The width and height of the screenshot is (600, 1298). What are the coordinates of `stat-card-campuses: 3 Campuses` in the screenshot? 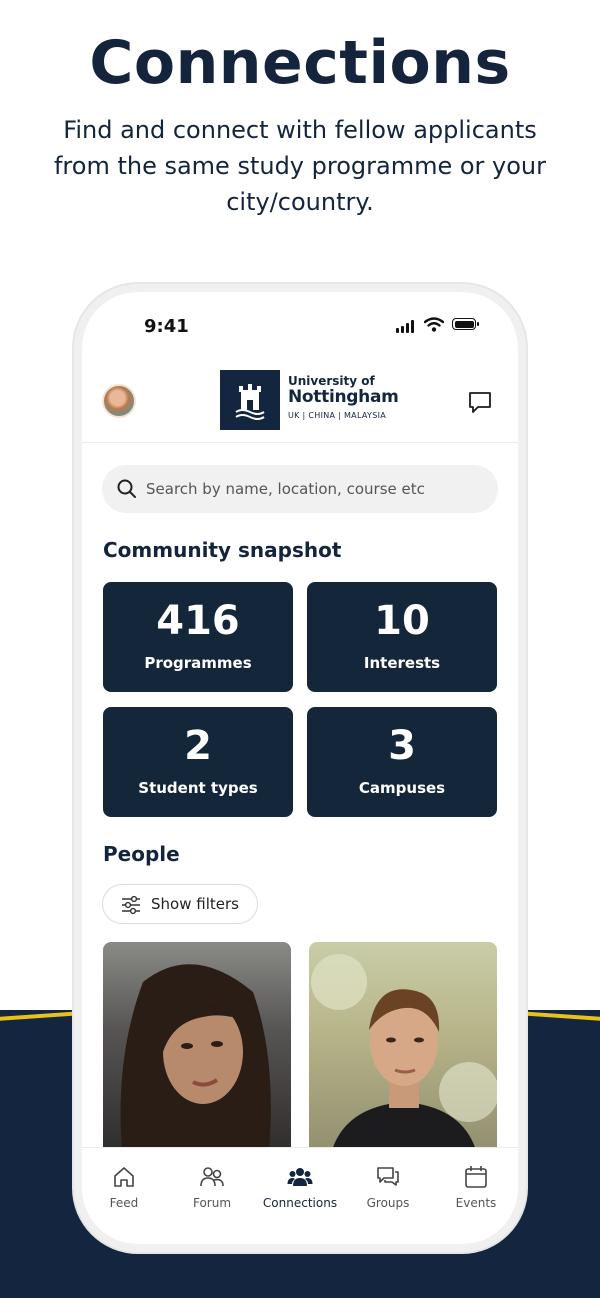 It's located at (402, 762).